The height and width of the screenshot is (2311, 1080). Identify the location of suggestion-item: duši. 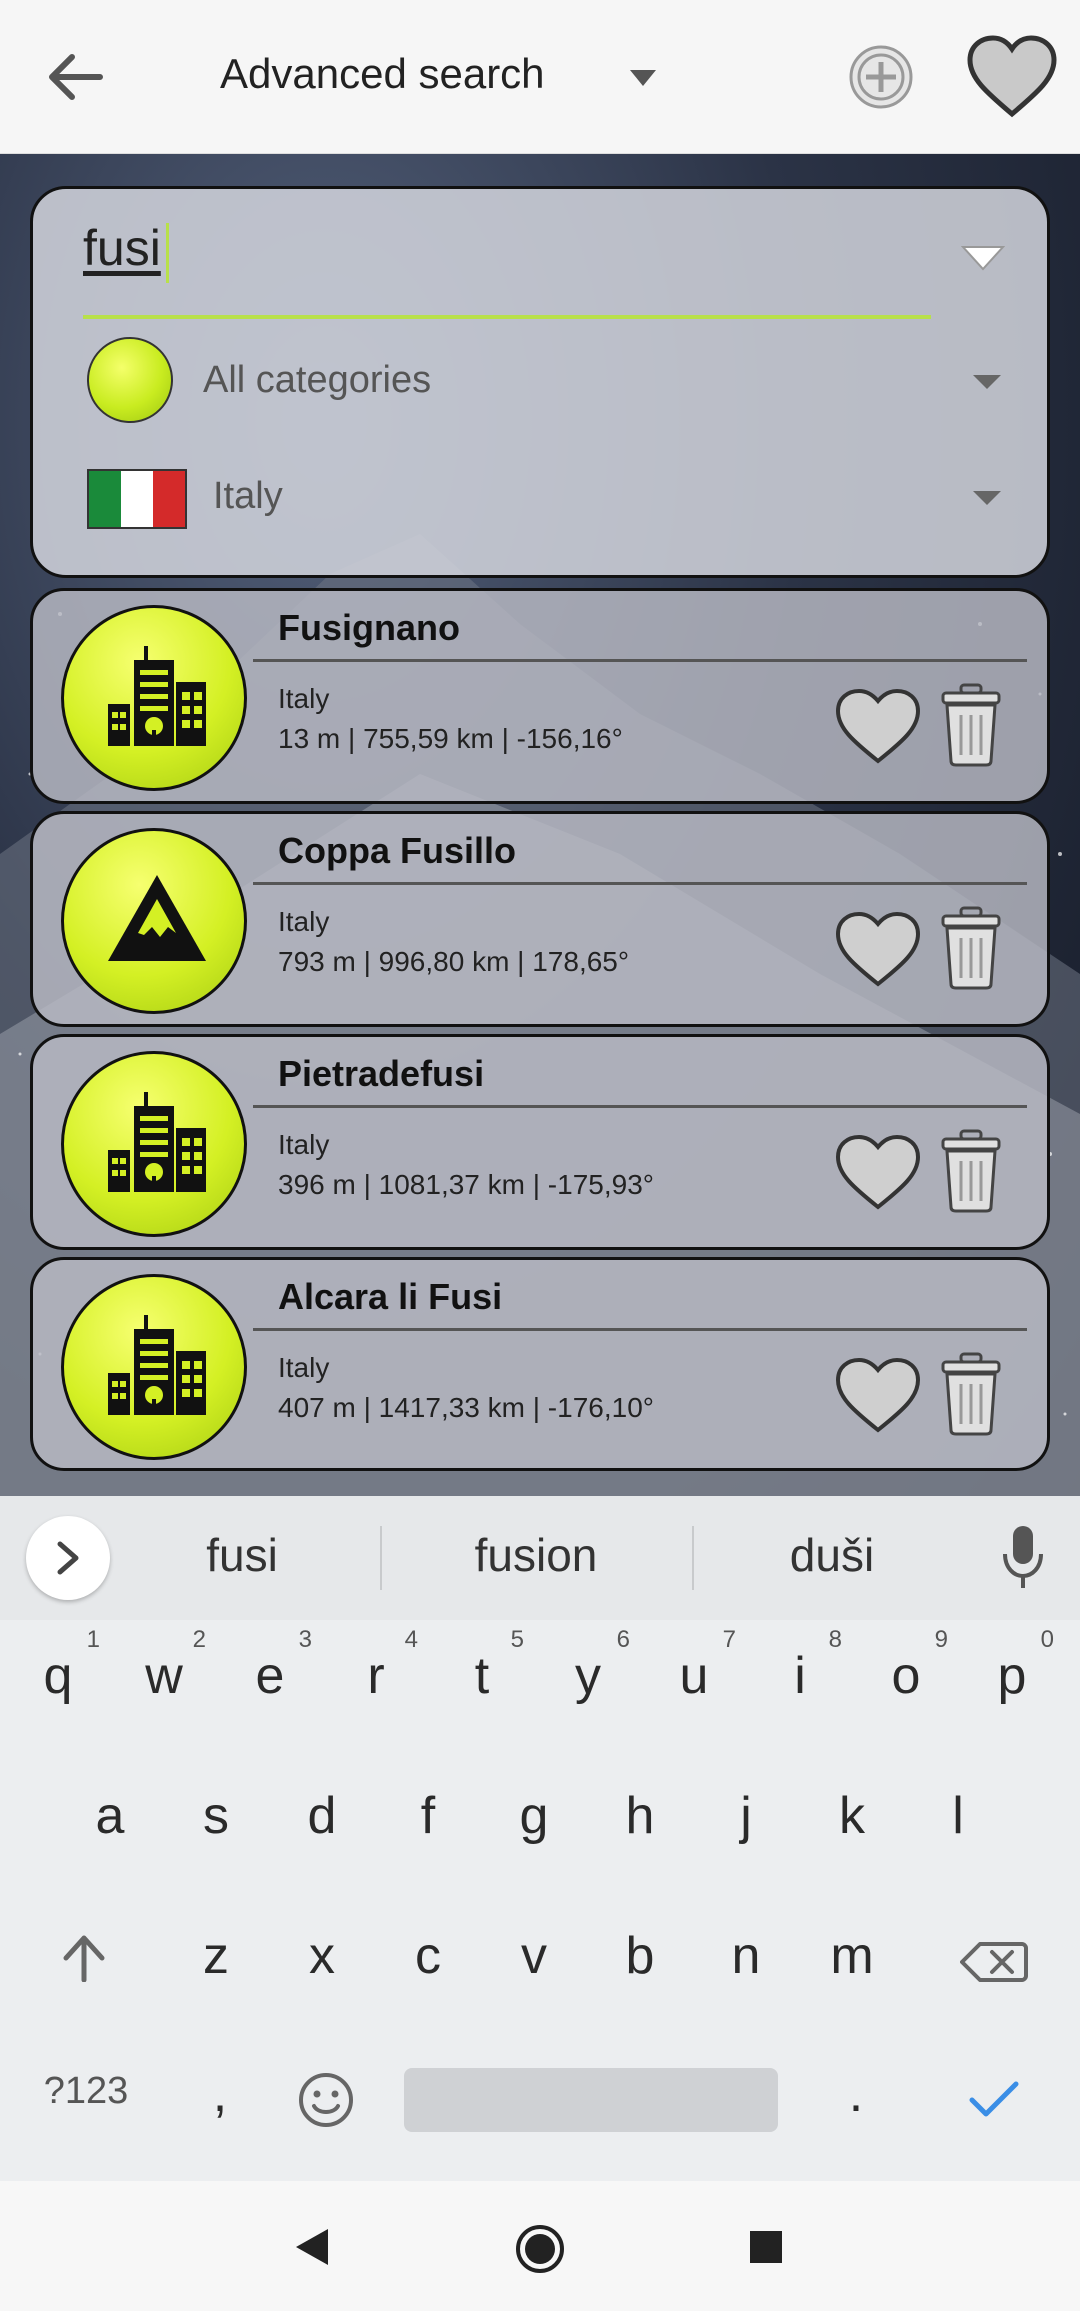
(832, 1555).